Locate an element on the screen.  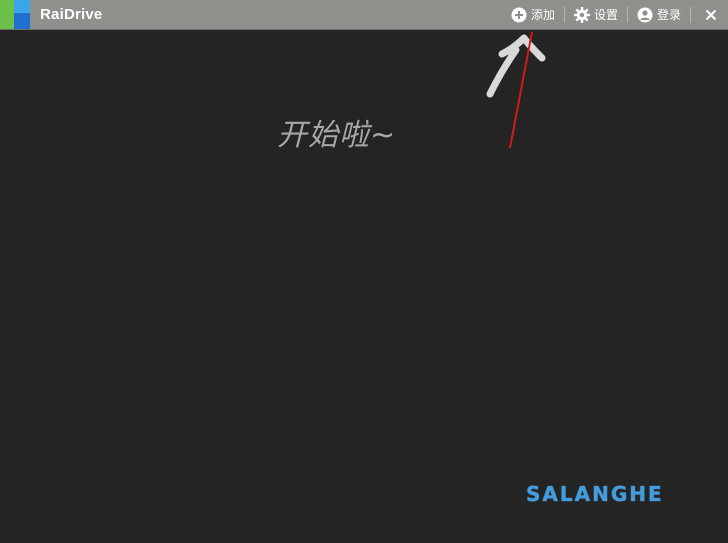
gear-icon is located at coordinates (581, 14).